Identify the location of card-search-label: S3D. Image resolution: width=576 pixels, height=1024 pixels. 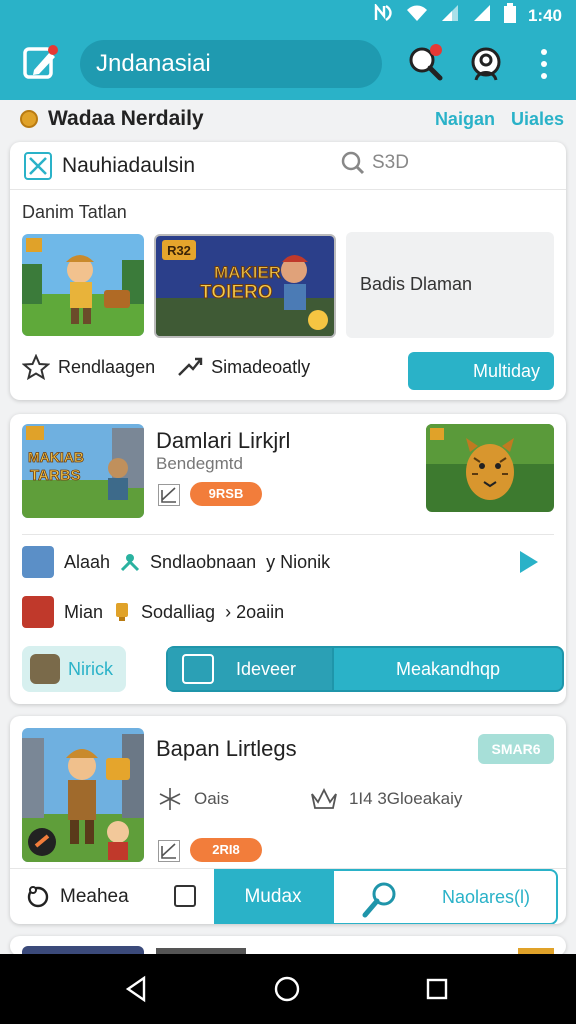
(390, 162).